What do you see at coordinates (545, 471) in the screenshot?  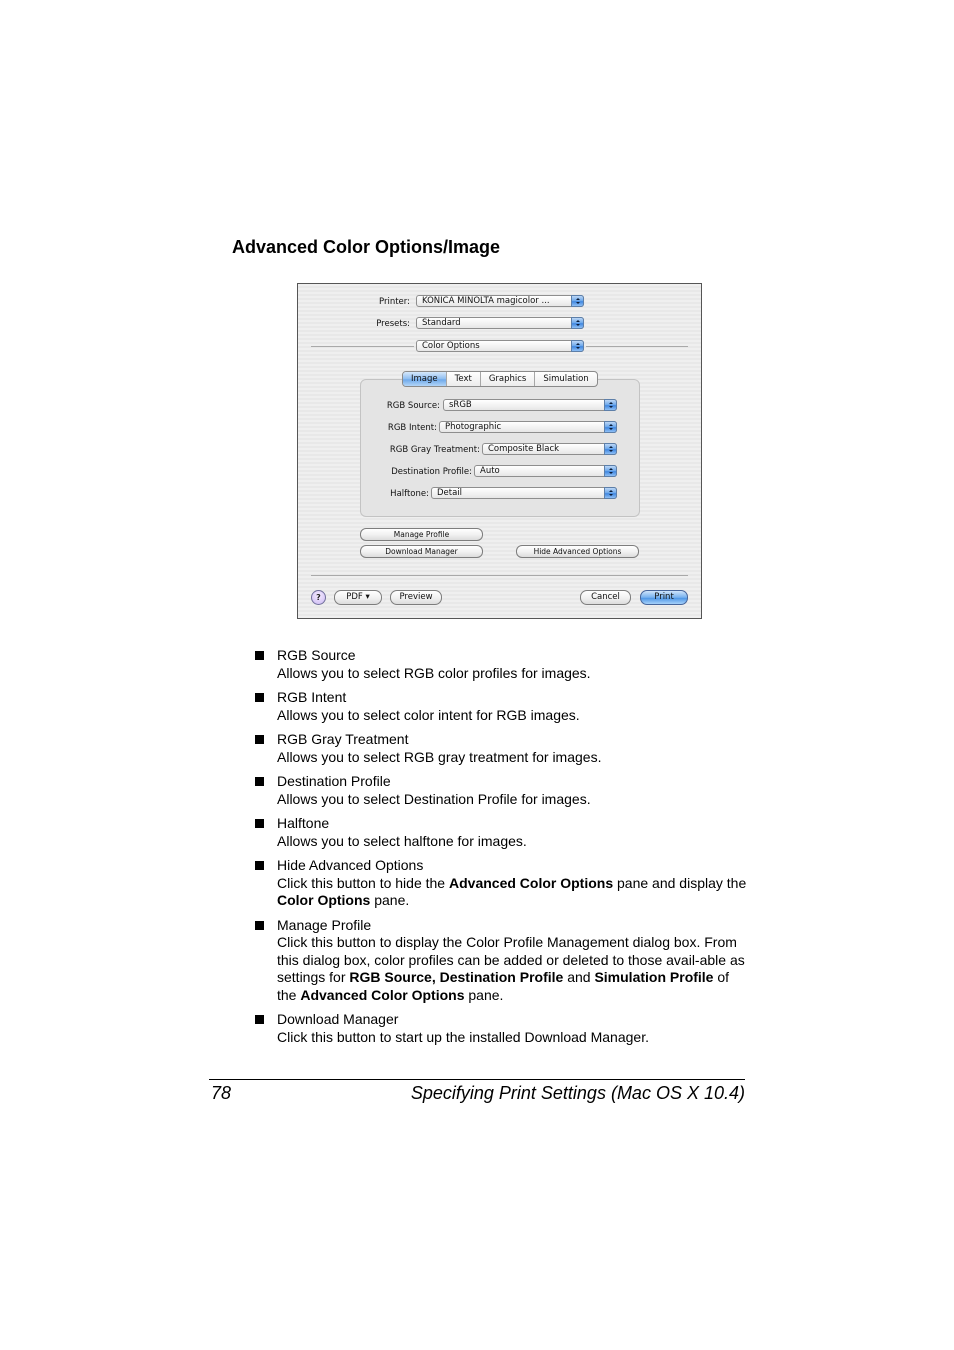 I see `destination-profile-popup: Auto` at bounding box center [545, 471].